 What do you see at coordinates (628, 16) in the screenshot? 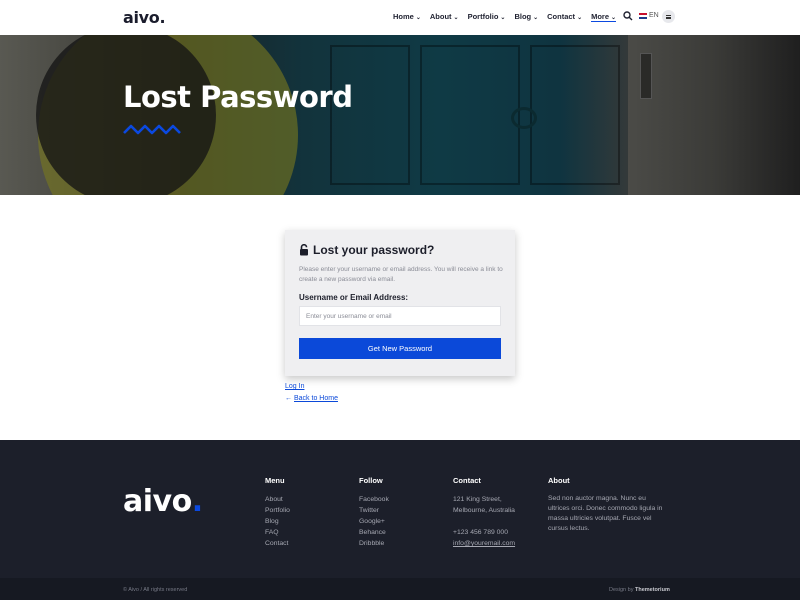
I see `search-icon` at bounding box center [628, 16].